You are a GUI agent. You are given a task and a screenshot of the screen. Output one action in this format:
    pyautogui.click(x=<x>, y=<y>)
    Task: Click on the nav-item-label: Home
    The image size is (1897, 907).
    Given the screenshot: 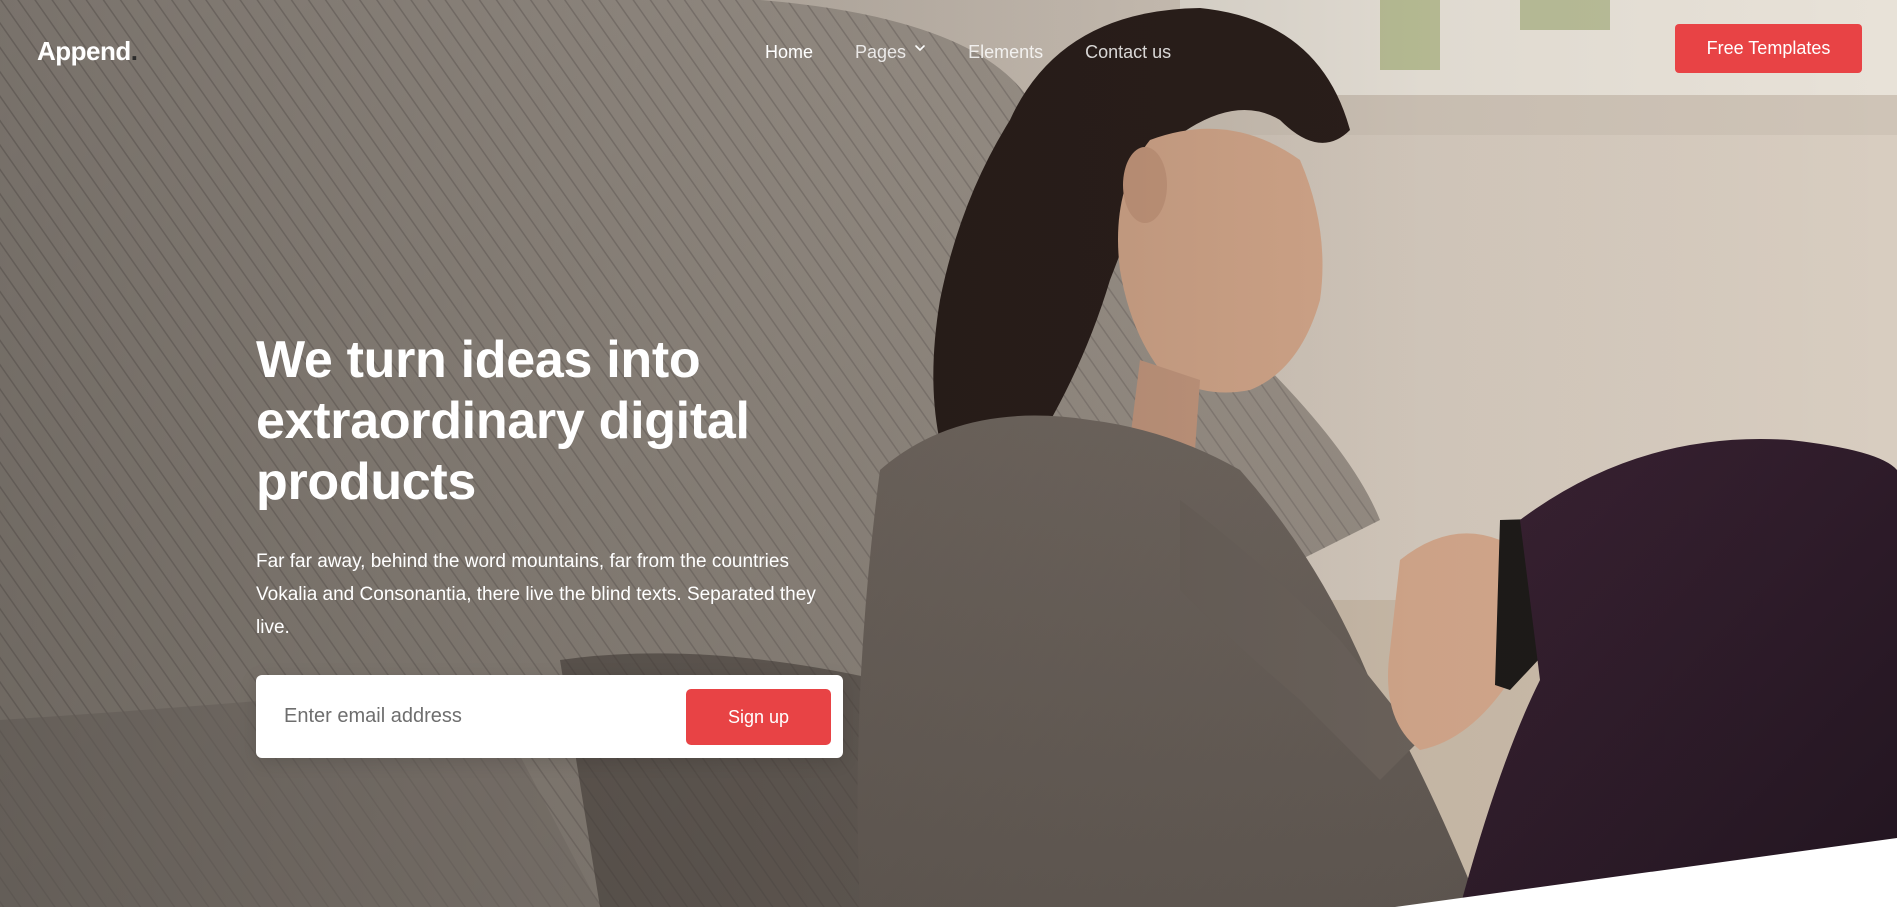 What is the action you would take?
    pyautogui.click(x=789, y=52)
    